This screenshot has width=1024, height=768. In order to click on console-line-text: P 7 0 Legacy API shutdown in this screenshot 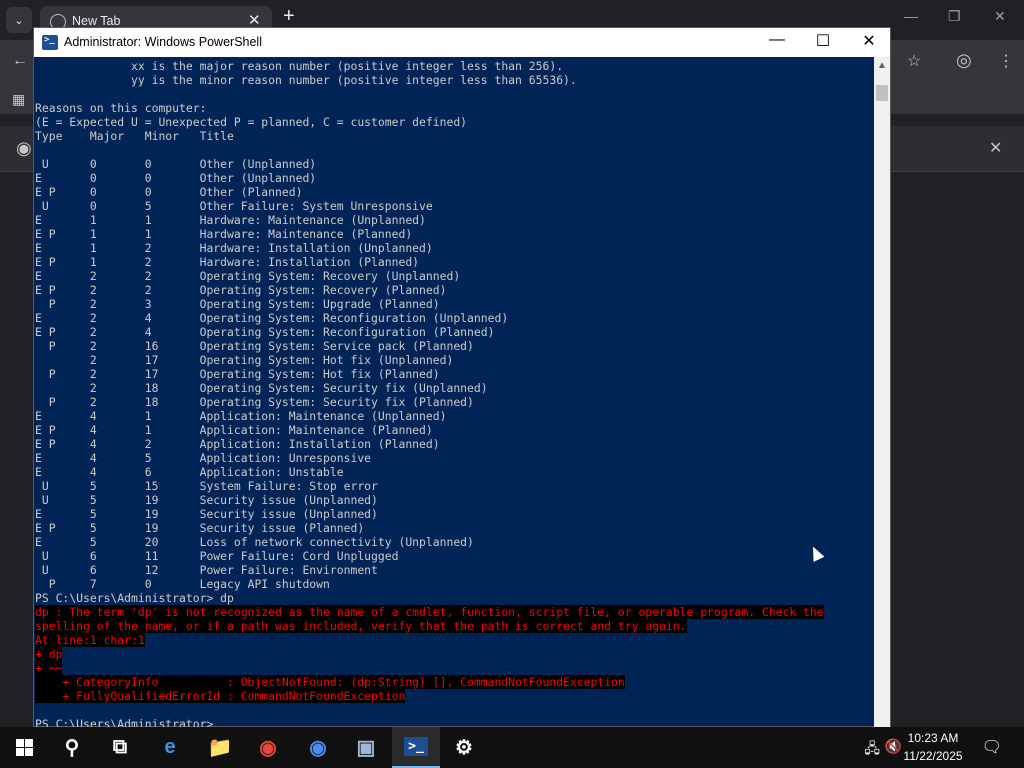, I will do `click(182, 584)`.